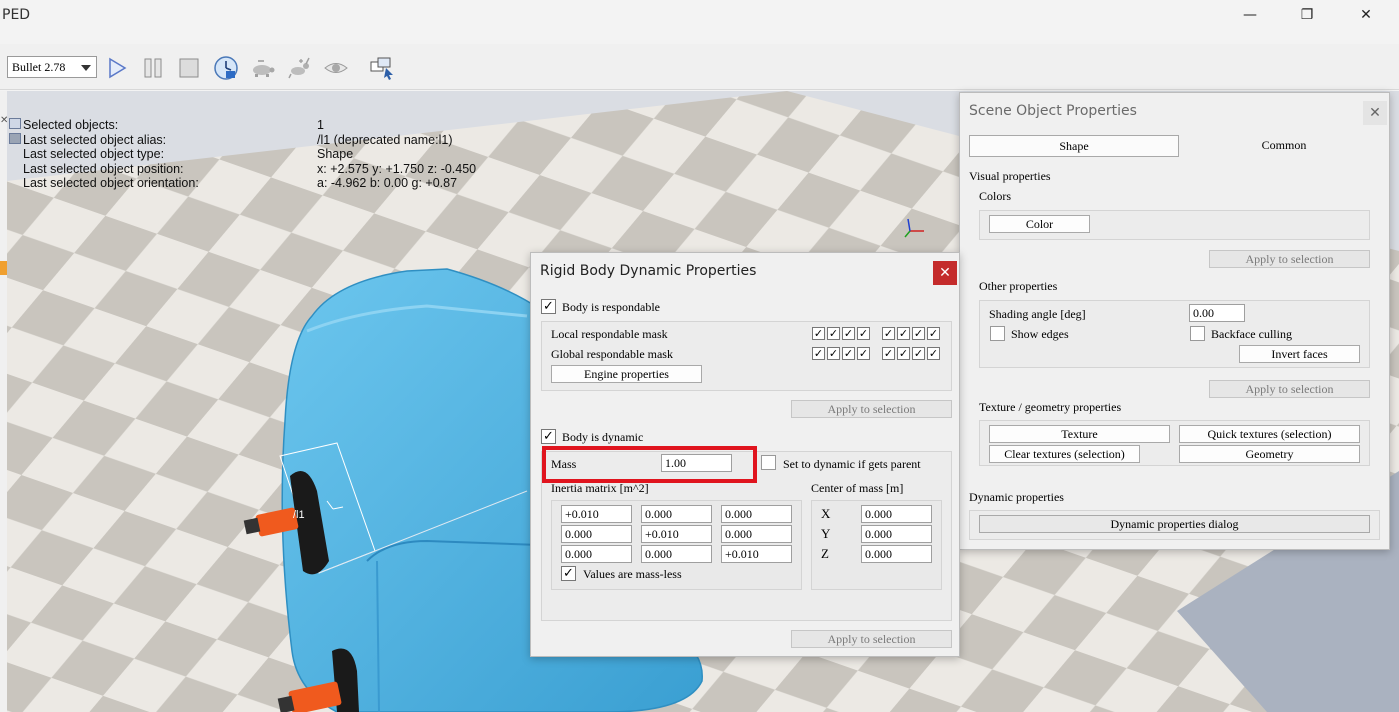 The width and height of the screenshot is (1399, 712). Describe the element at coordinates (626, 374) in the screenshot. I see `engine-properties-button: Engine properties` at that location.